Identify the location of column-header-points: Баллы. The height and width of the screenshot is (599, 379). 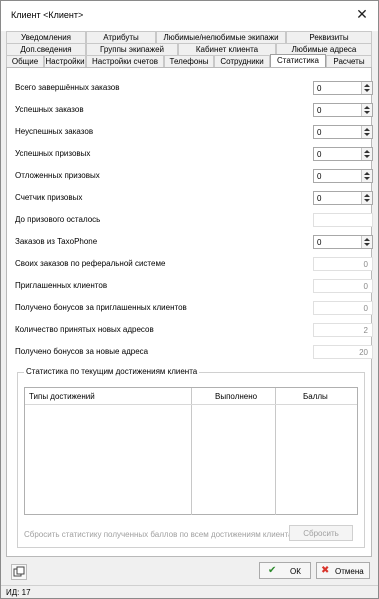
(315, 396).